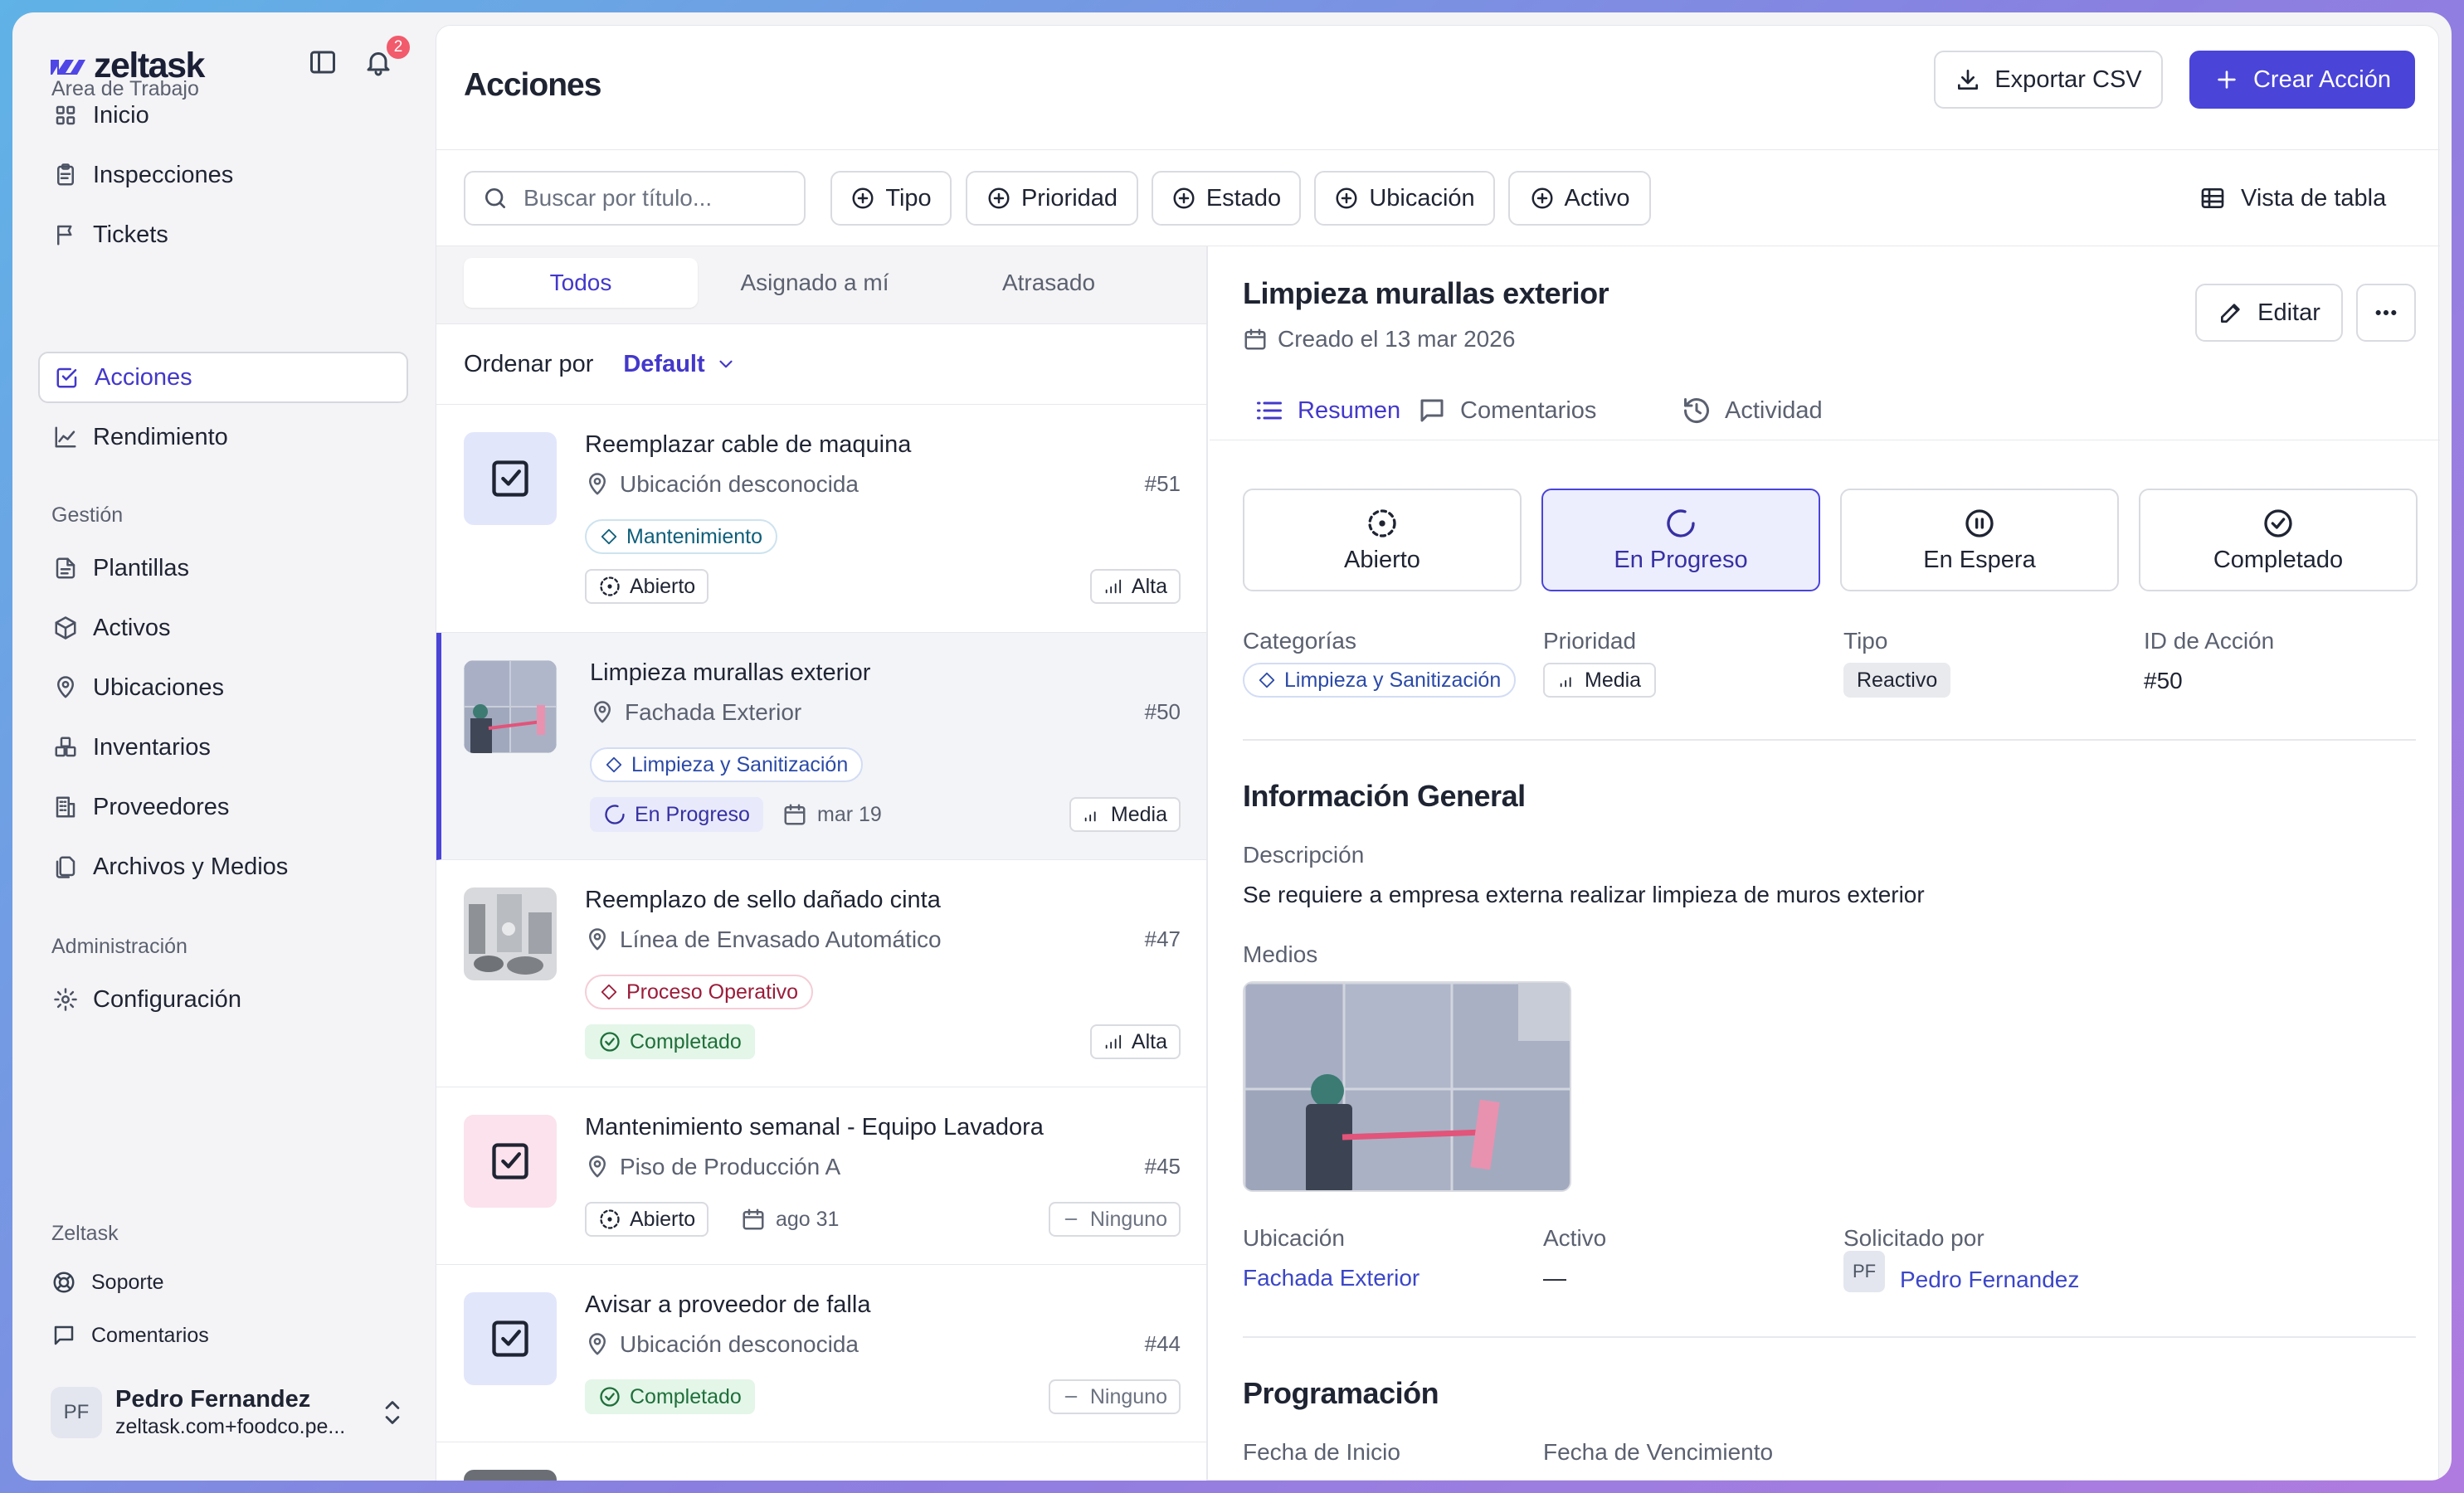 The image size is (2464, 1493). I want to click on sidebar-item-inicio: Inicio, so click(223, 115).